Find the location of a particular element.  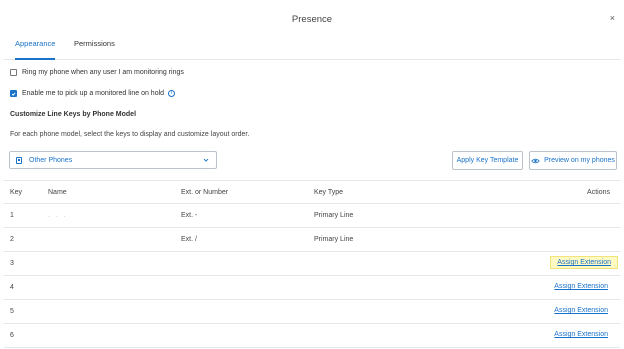

cell-name: . . . is located at coordinates (58, 215).